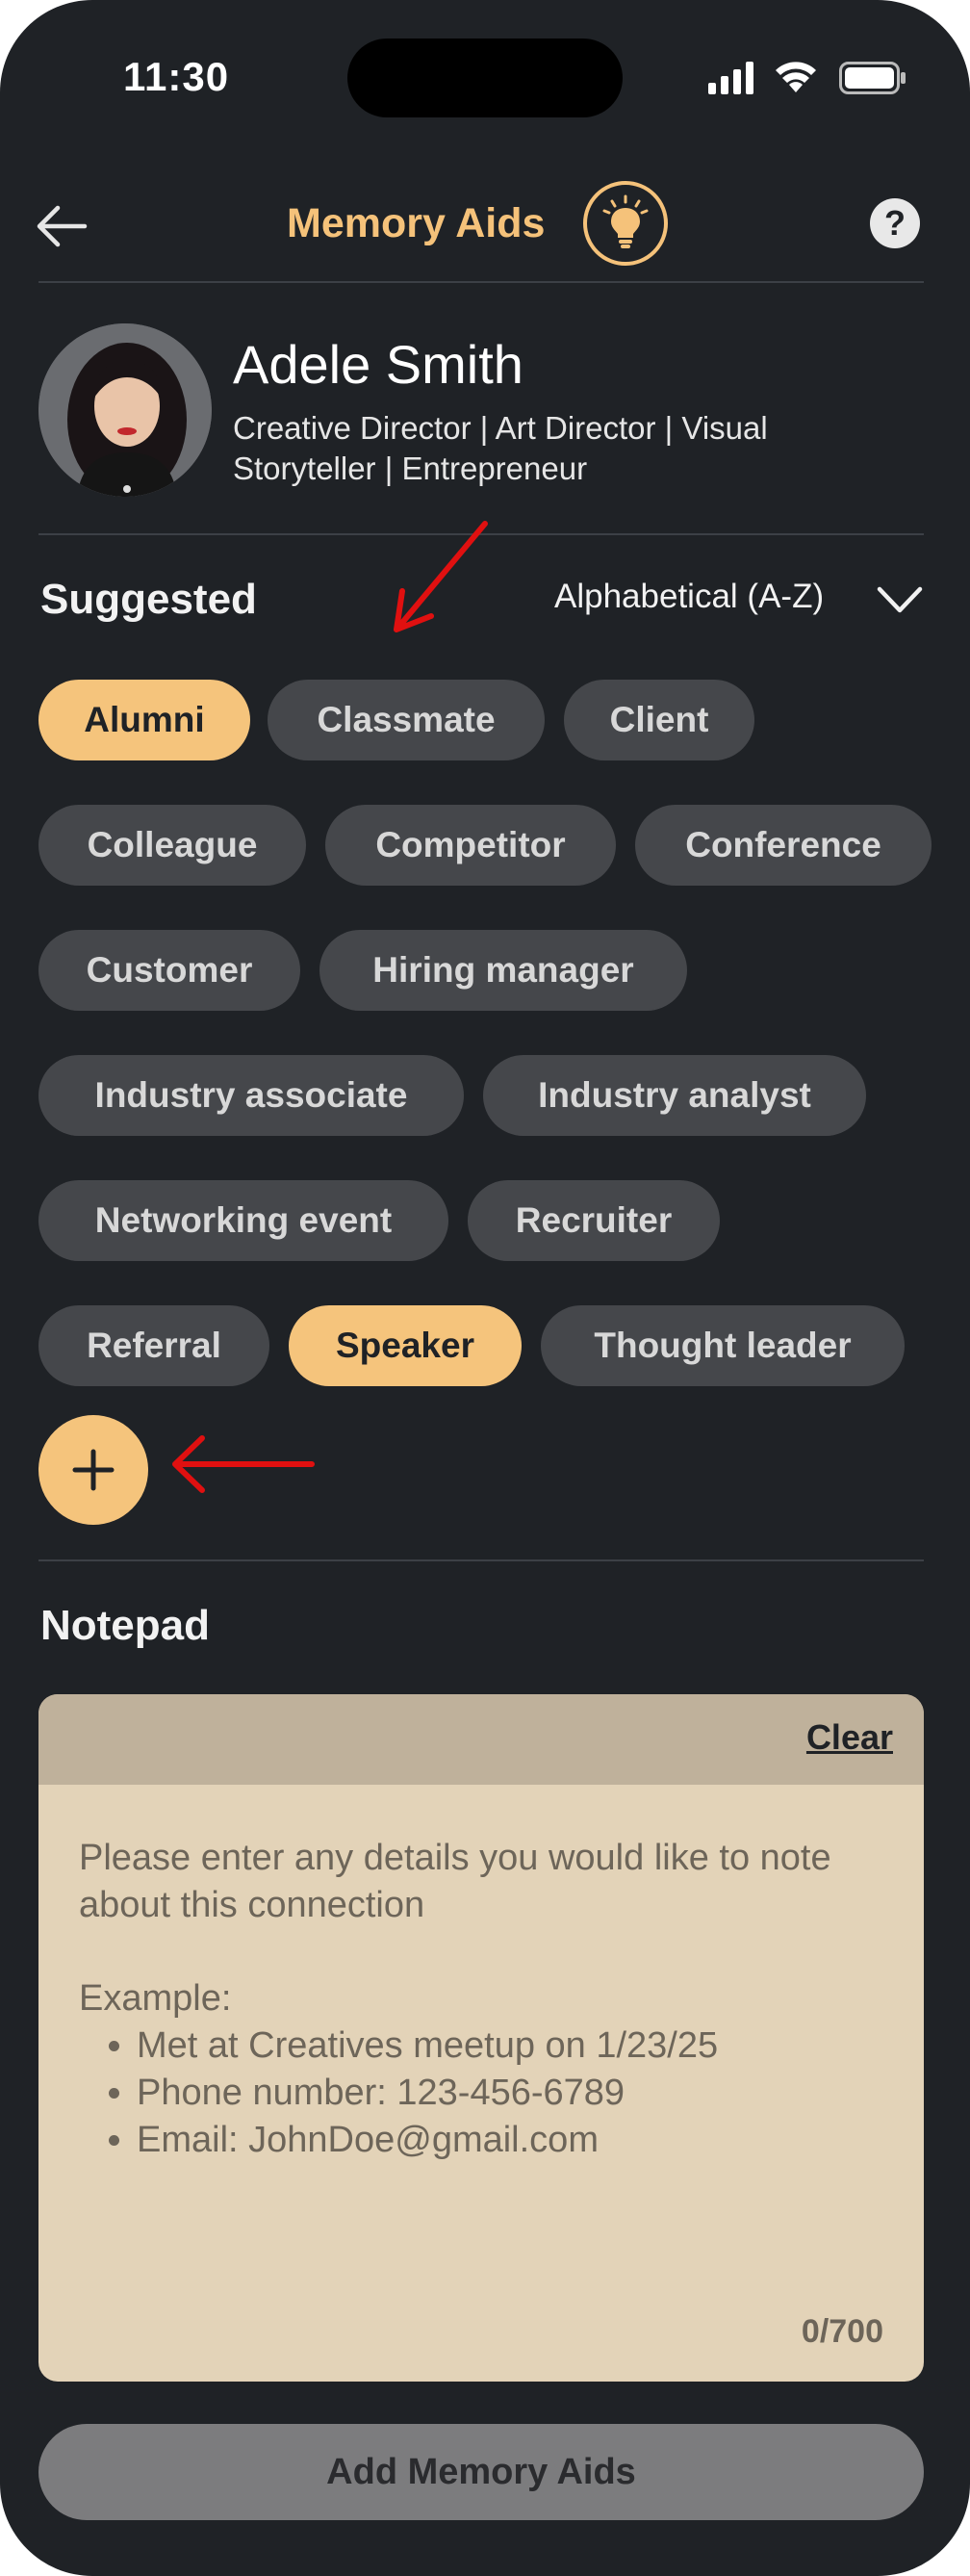 Image resolution: width=970 pixels, height=2576 pixels. What do you see at coordinates (873, 78) in the screenshot?
I see `battery-icon` at bounding box center [873, 78].